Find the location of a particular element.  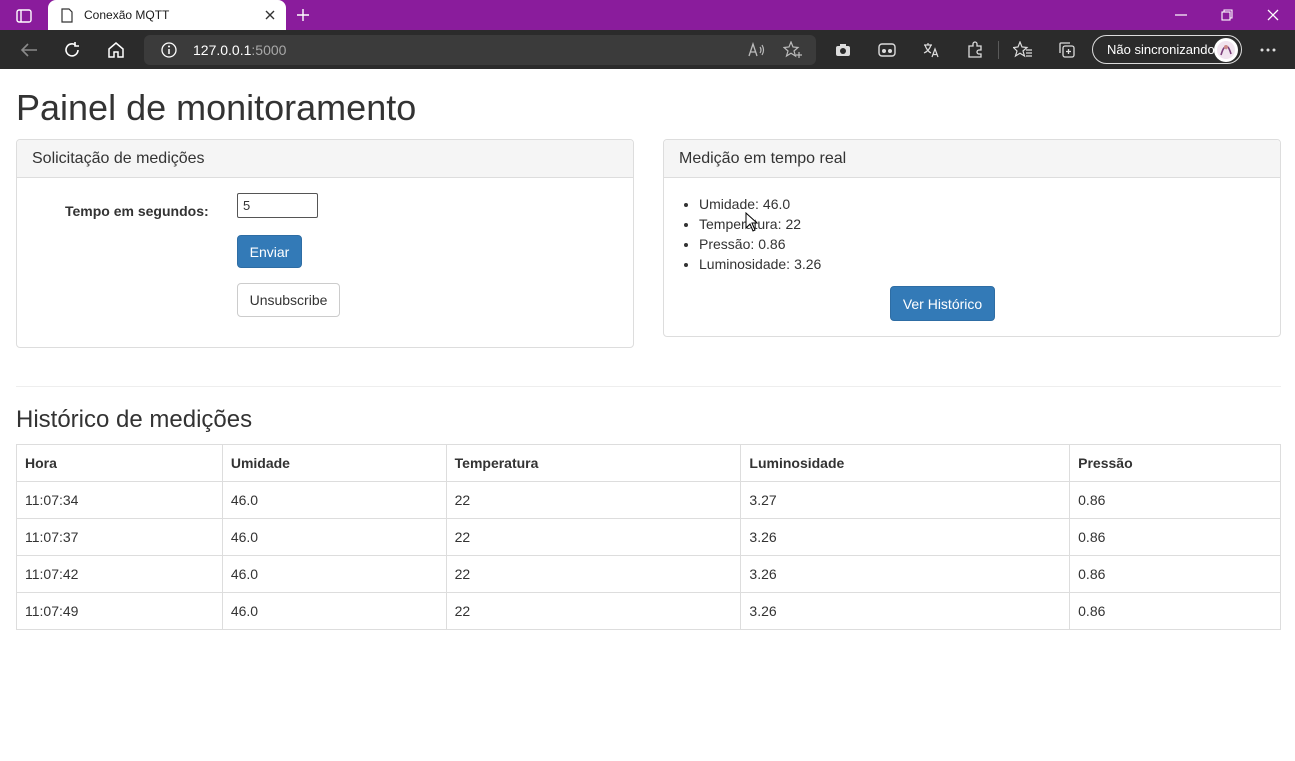

reading-luminosity: Luminosidade:3.26 is located at coordinates (760, 264).